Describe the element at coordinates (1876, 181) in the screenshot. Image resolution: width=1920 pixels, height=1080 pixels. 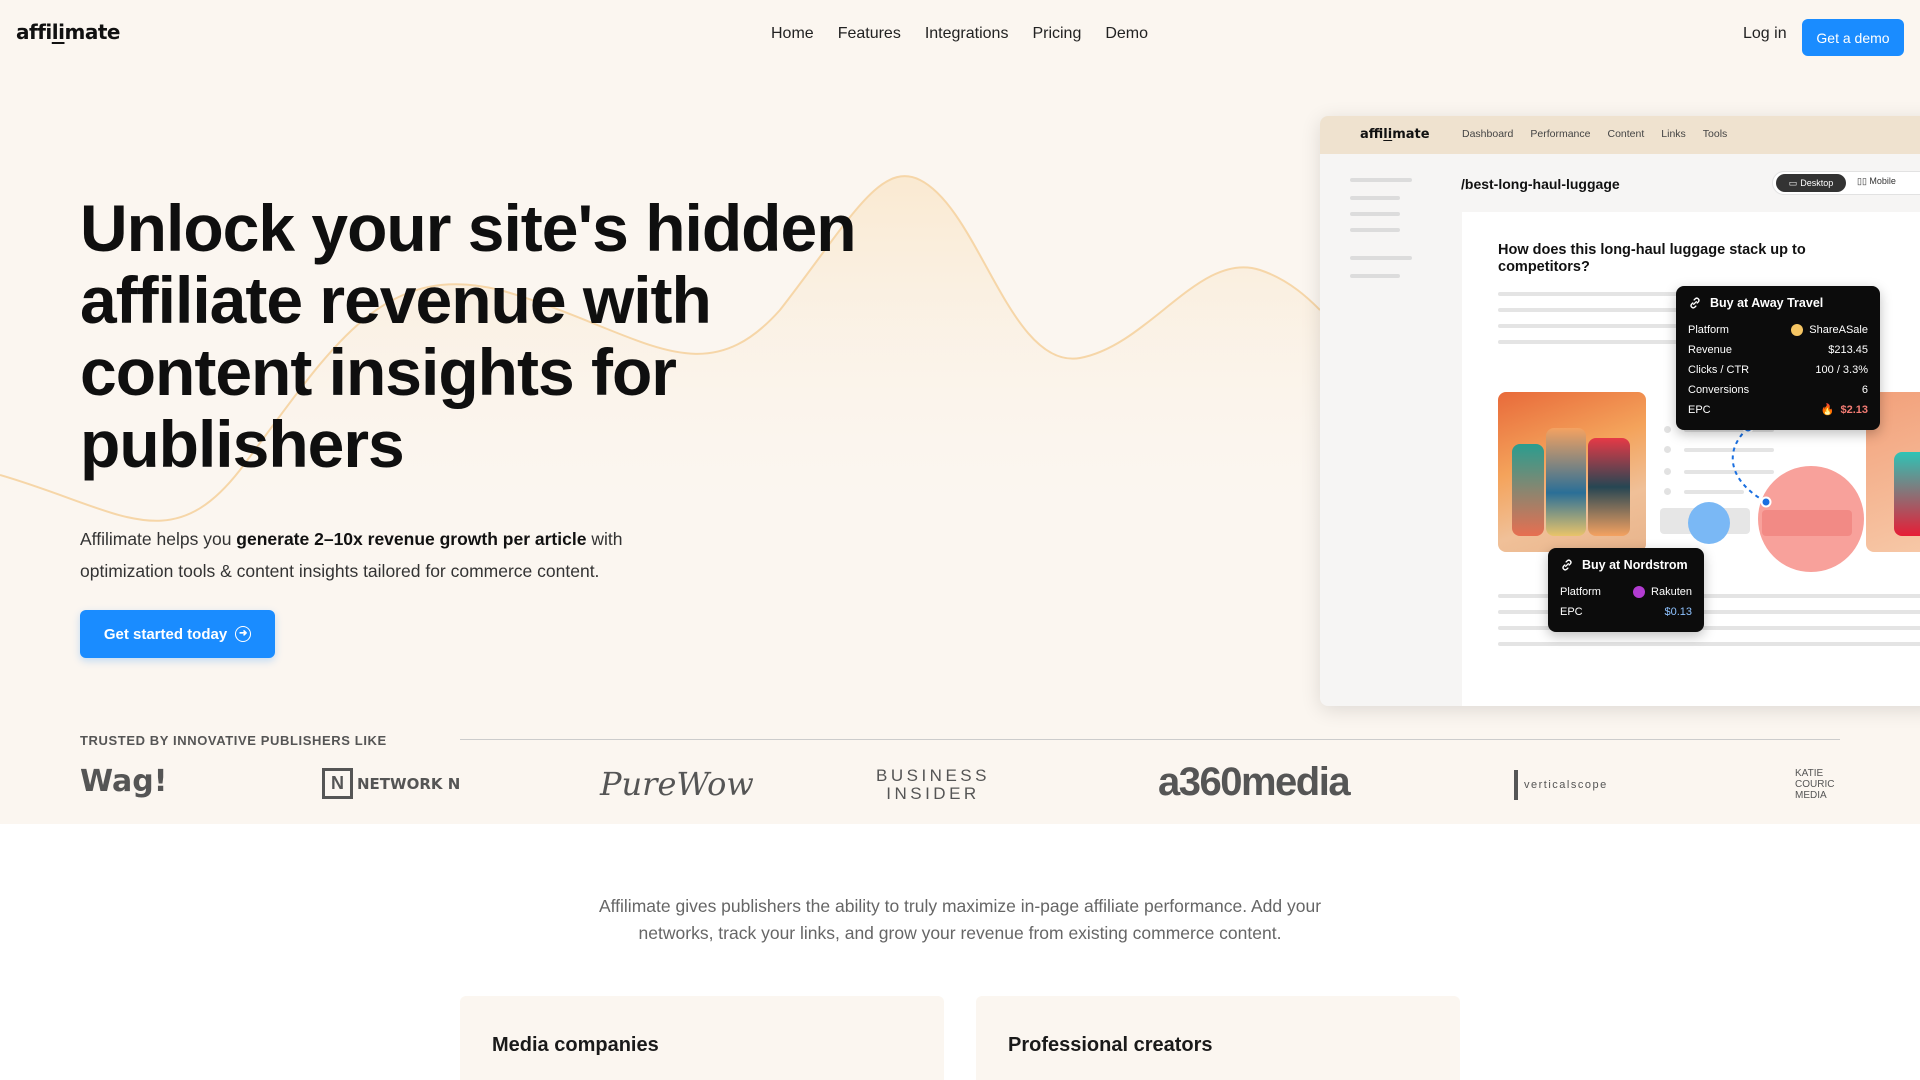
I see `mobile-view-button: ▯▯ Mobile` at that location.